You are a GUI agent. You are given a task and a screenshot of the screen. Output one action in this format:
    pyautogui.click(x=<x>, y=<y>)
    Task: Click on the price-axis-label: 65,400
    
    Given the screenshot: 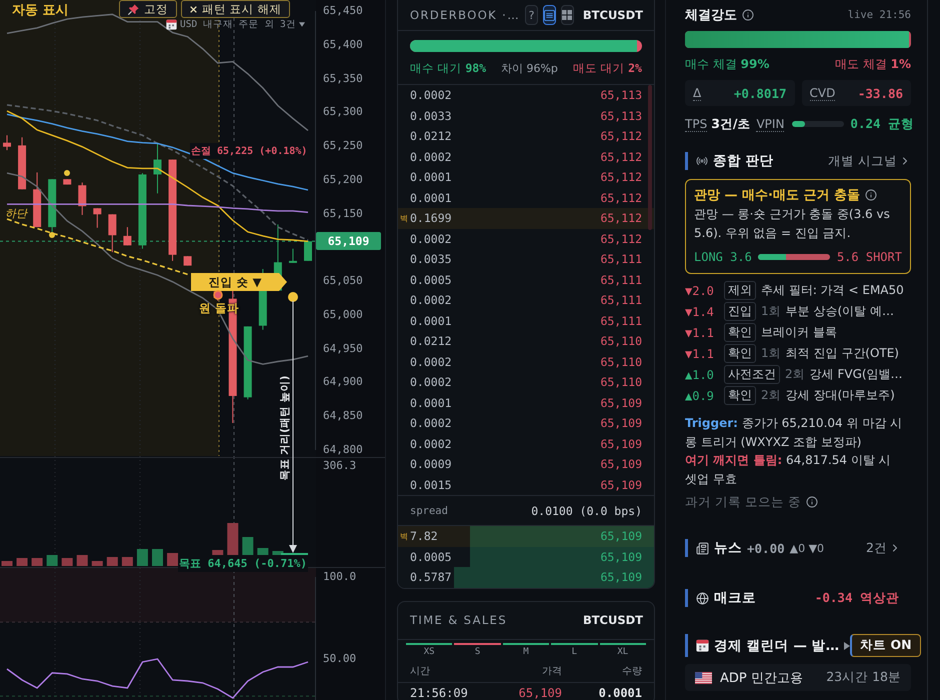 What is the action you would take?
    pyautogui.click(x=343, y=45)
    